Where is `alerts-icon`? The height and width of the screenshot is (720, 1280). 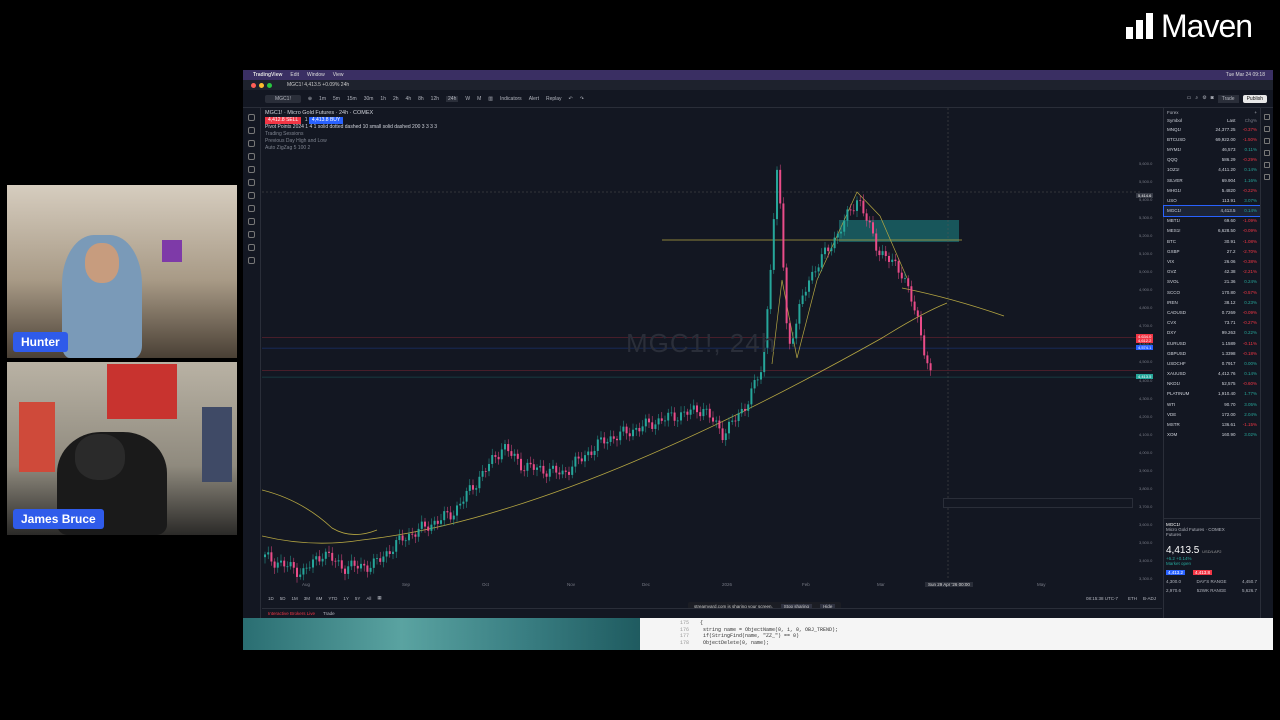
alerts-icon is located at coordinates (1267, 129).